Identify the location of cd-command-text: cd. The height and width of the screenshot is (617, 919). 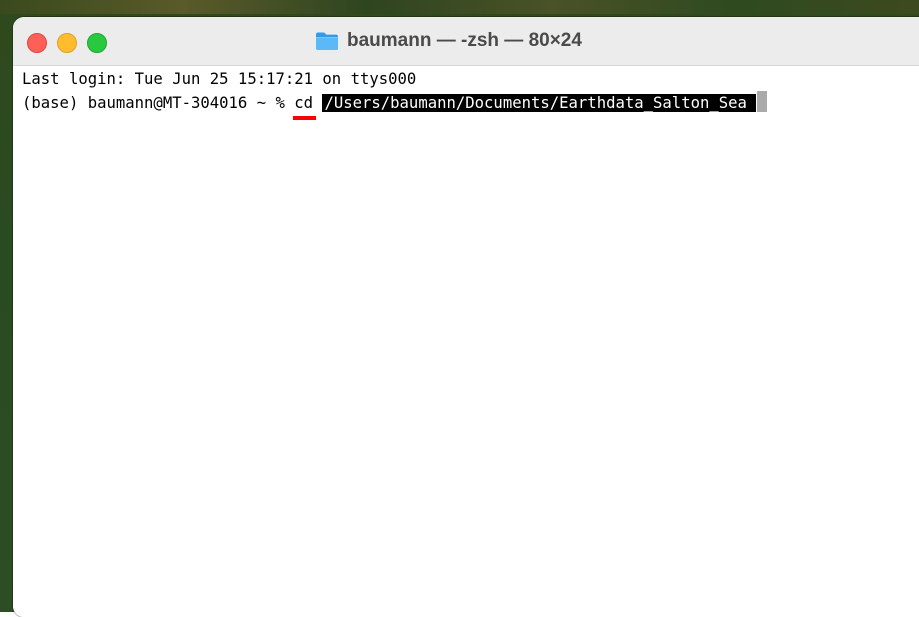
(304, 103).